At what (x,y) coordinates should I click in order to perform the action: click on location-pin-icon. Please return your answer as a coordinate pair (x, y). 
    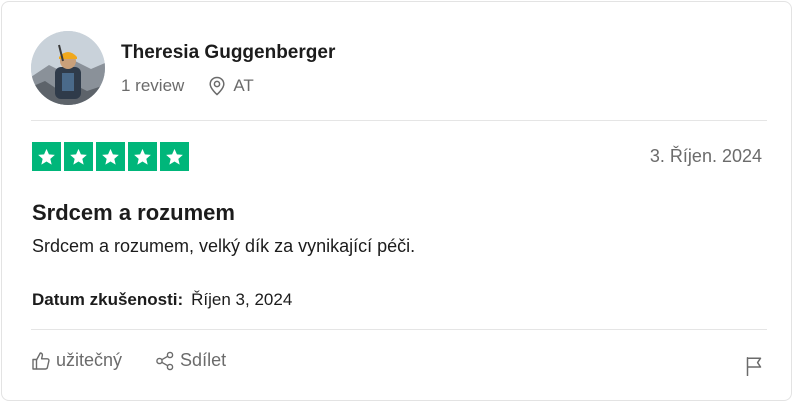
    Looking at the image, I should click on (217, 86).